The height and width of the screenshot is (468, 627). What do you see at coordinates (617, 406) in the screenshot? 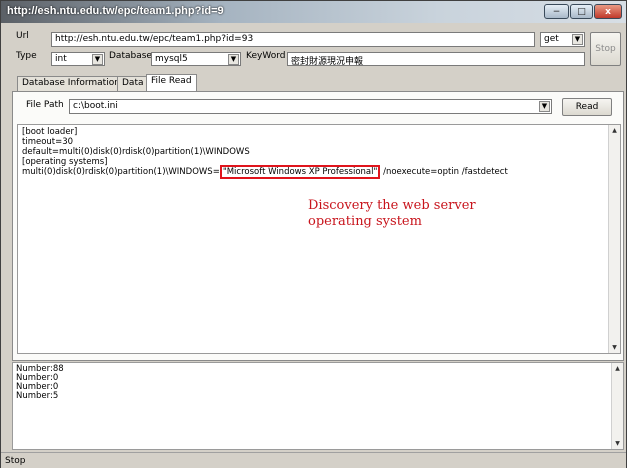
I see `output-scrollbar: ▲ ▼` at bounding box center [617, 406].